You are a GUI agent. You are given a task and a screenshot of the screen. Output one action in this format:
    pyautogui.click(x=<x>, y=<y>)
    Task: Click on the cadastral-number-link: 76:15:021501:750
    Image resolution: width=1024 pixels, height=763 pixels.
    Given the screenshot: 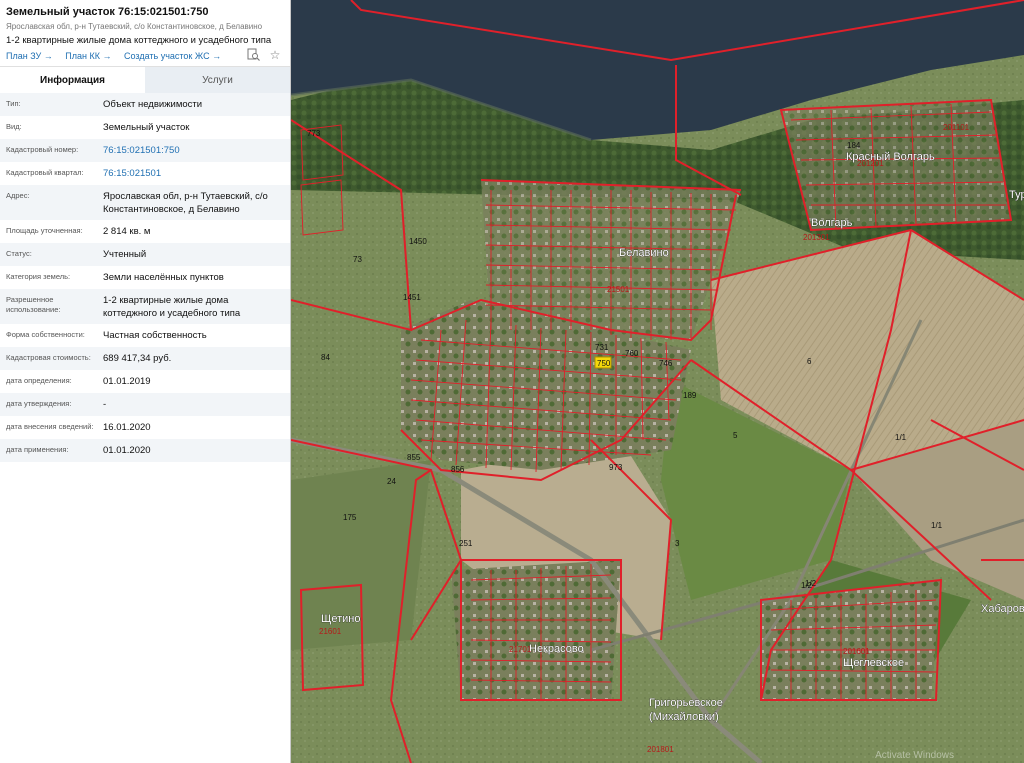 What is the action you would take?
    pyautogui.click(x=193, y=150)
    